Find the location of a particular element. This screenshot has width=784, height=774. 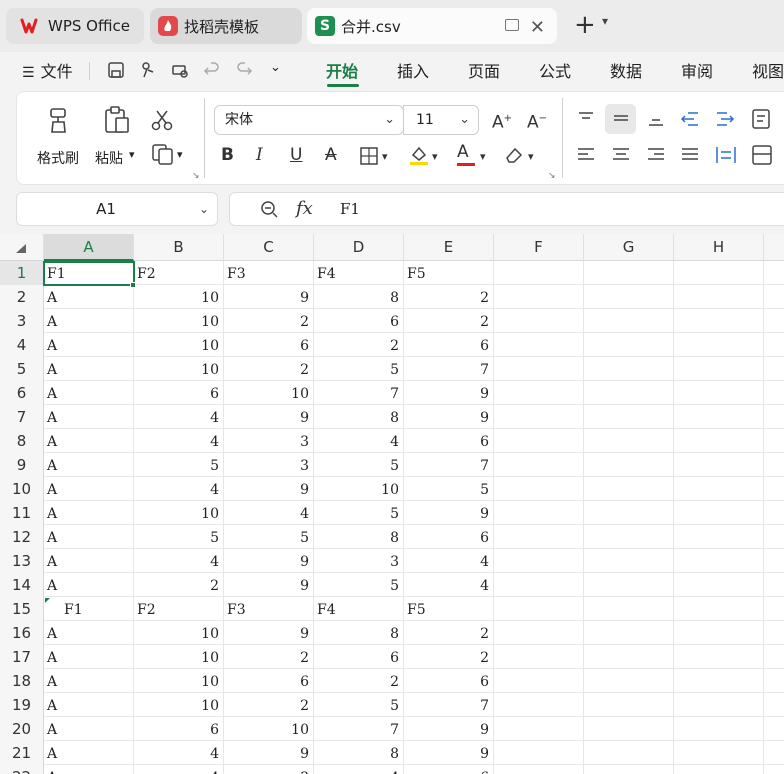

cell-h14 is located at coordinates (719, 585).